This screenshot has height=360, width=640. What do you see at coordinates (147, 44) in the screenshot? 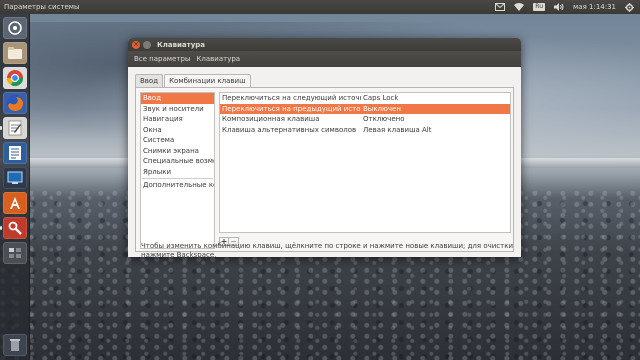
I see `minimize-button` at bounding box center [147, 44].